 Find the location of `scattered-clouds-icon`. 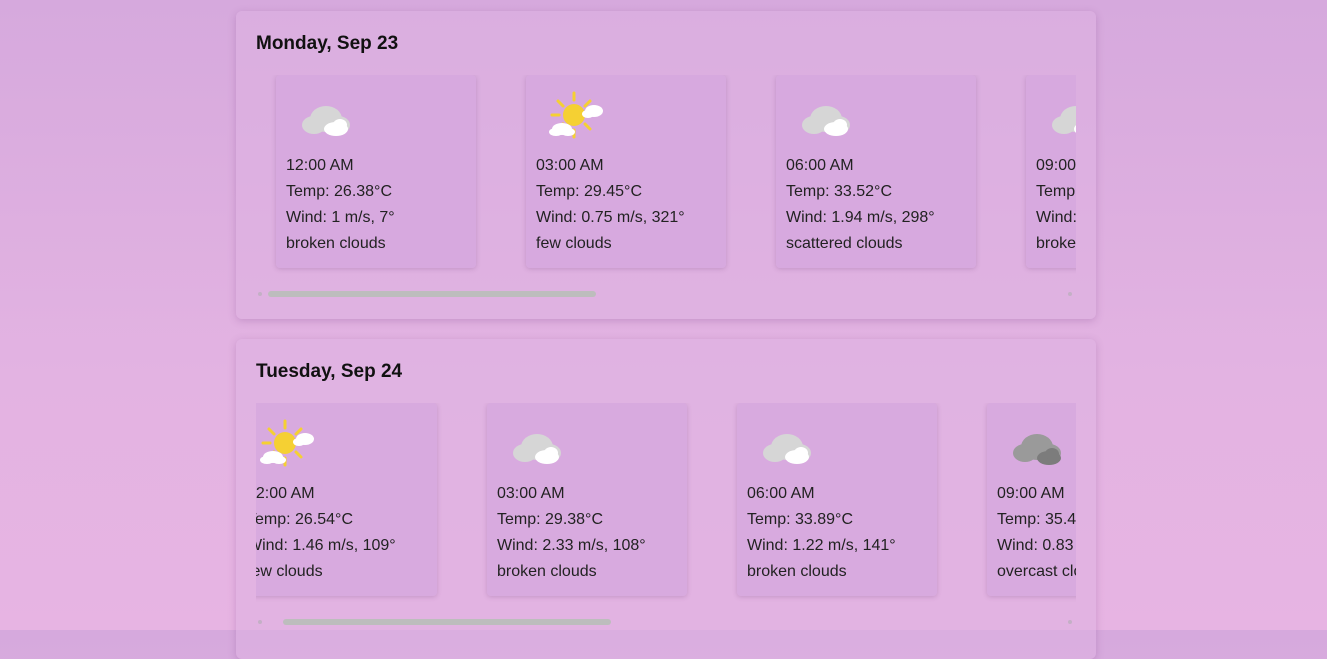

scattered-clouds-icon is located at coordinates (826, 121).